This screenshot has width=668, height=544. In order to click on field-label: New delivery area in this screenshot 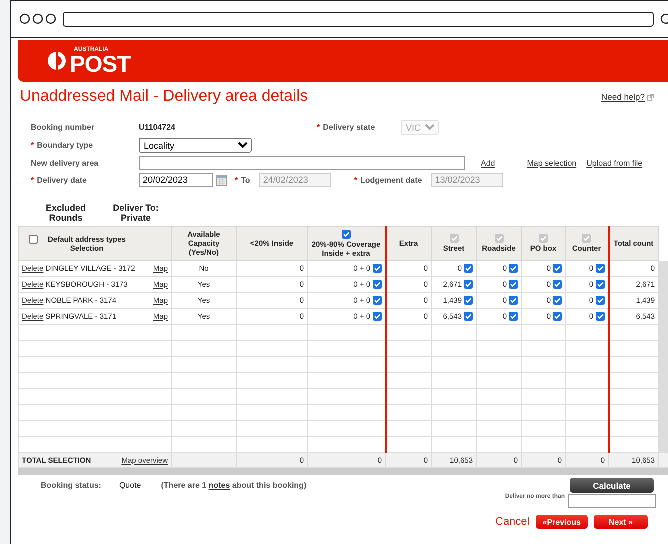, I will do `click(65, 163)`.